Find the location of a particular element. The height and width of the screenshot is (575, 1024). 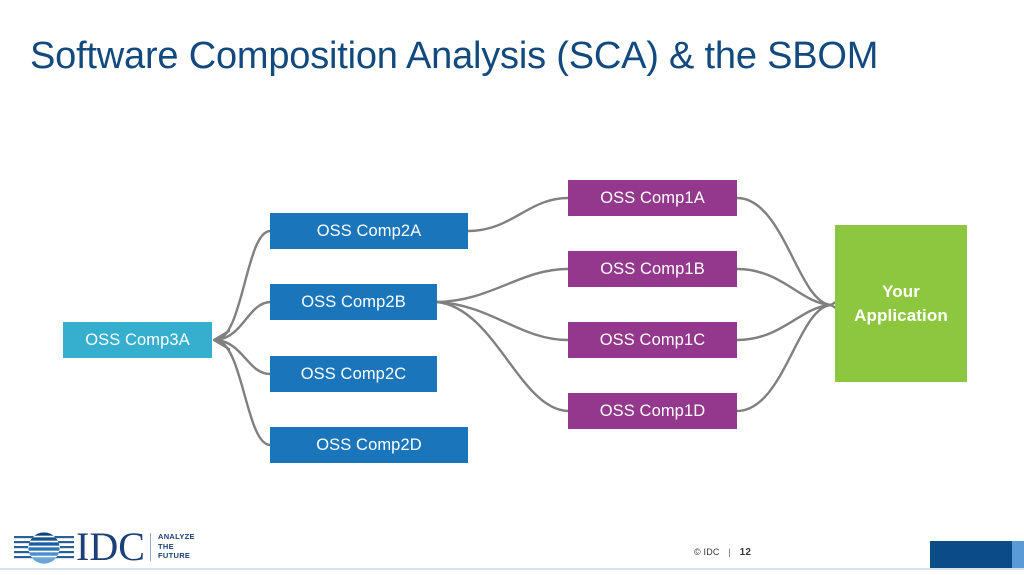

application-label-line1: Your is located at coordinates (901, 291).